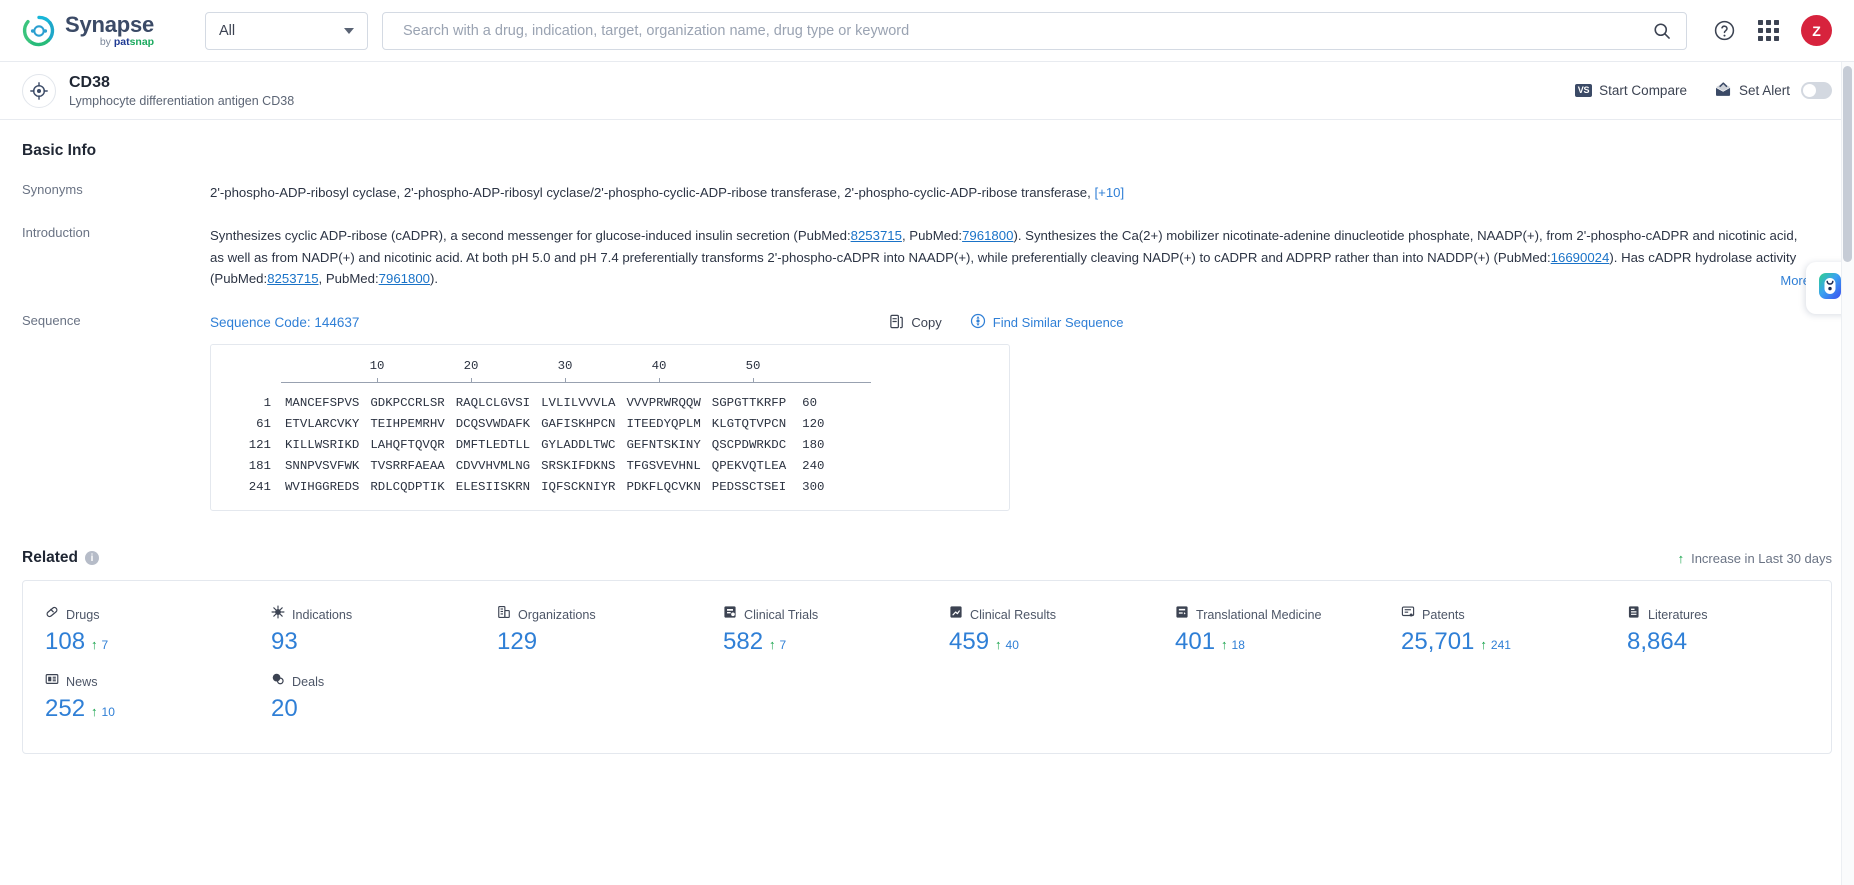 Image resolution: width=1854 pixels, height=885 pixels. I want to click on sequence-chunk: WVIHGGREDS, so click(322, 487).